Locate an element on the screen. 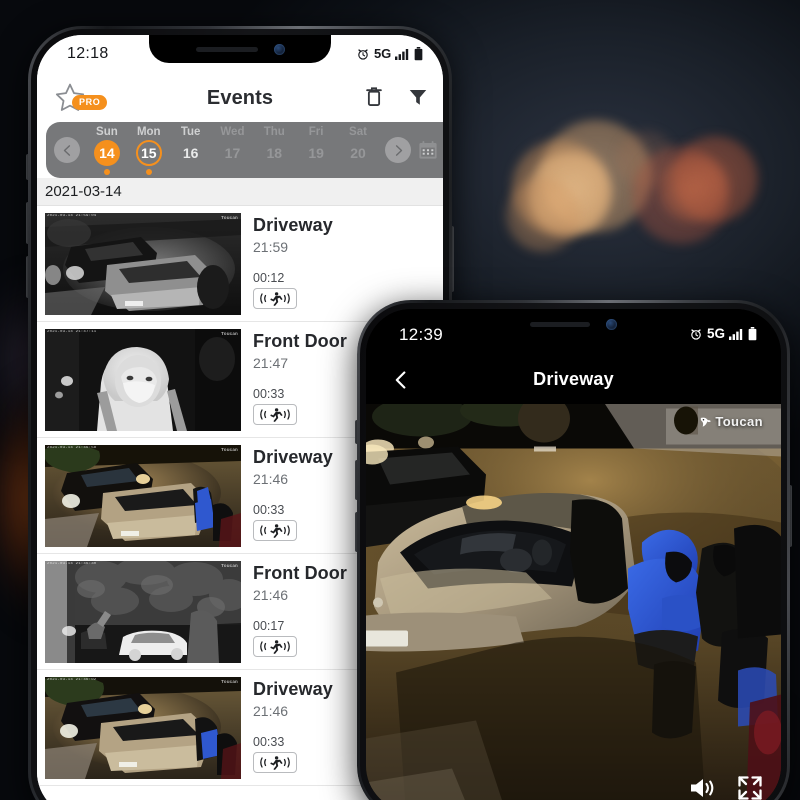 The image size is (800, 800). nav-action-group is located at coordinates (396, 97).